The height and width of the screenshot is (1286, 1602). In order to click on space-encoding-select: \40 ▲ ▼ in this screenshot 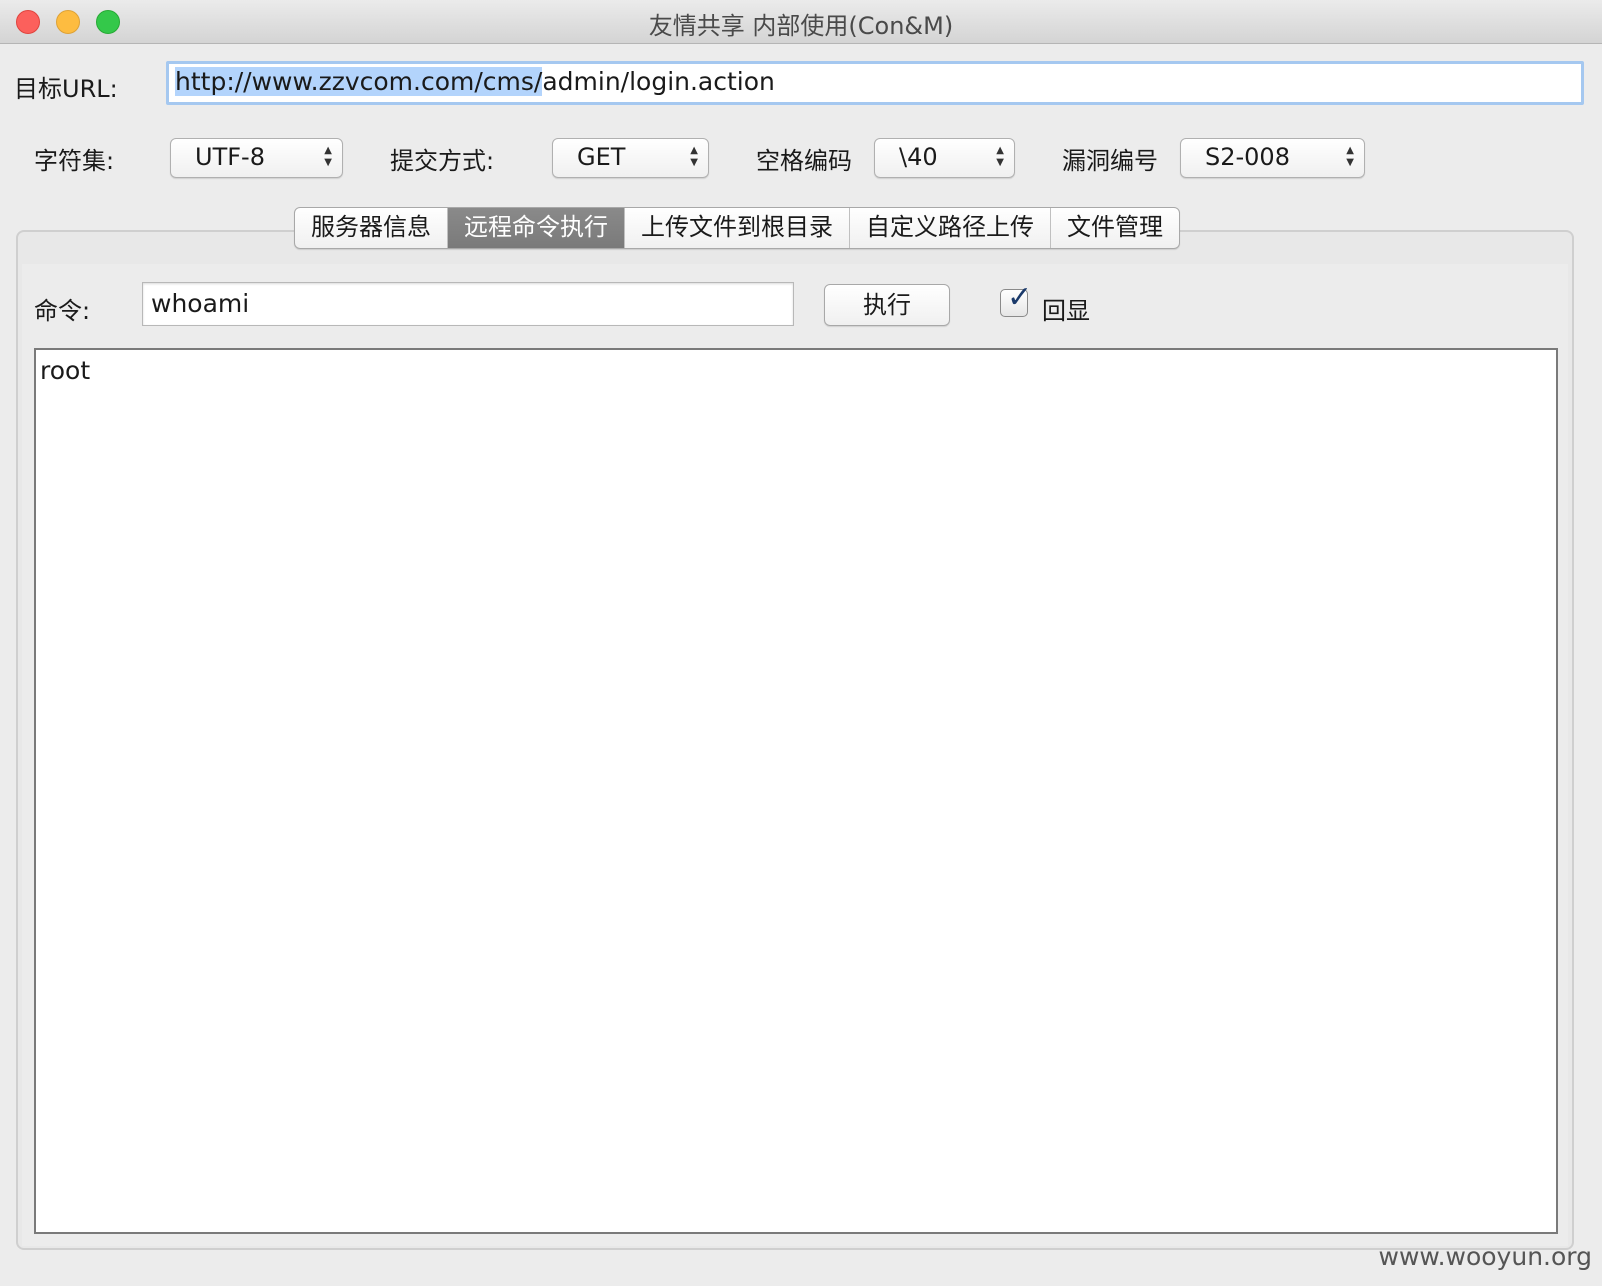, I will do `click(944, 158)`.